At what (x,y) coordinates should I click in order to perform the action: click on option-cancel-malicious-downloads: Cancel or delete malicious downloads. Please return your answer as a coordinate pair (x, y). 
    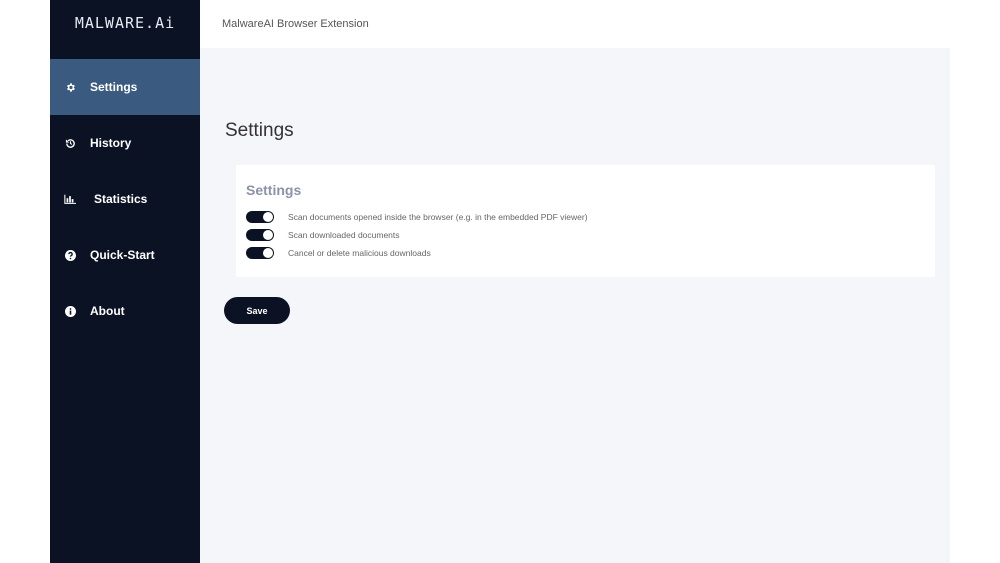
    Looking at the image, I should click on (338, 253).